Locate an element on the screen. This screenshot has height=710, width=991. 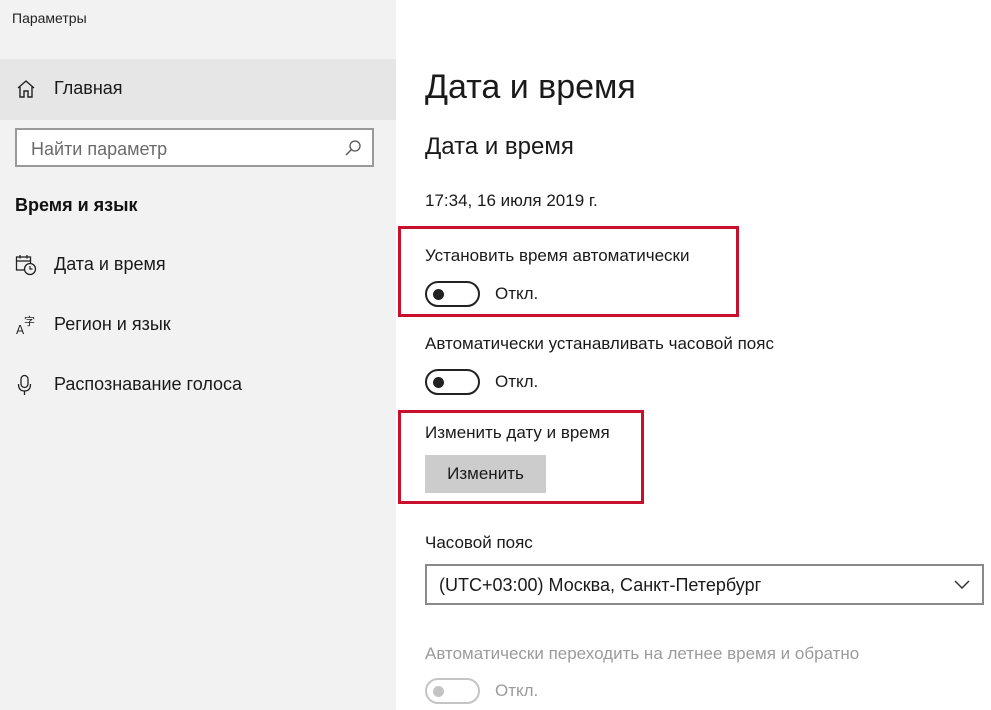
sidebar-item-label: Регион и язык is located at coordinates (112, 324).